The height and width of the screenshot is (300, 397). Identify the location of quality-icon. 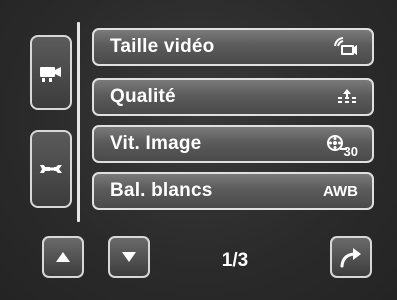
(347, 96).